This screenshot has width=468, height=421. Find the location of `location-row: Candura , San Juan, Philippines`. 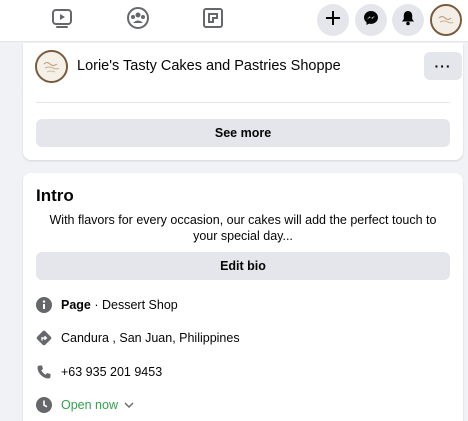

location-row: Candura , San Juan, Philippines is located at coordinates (138, 338).